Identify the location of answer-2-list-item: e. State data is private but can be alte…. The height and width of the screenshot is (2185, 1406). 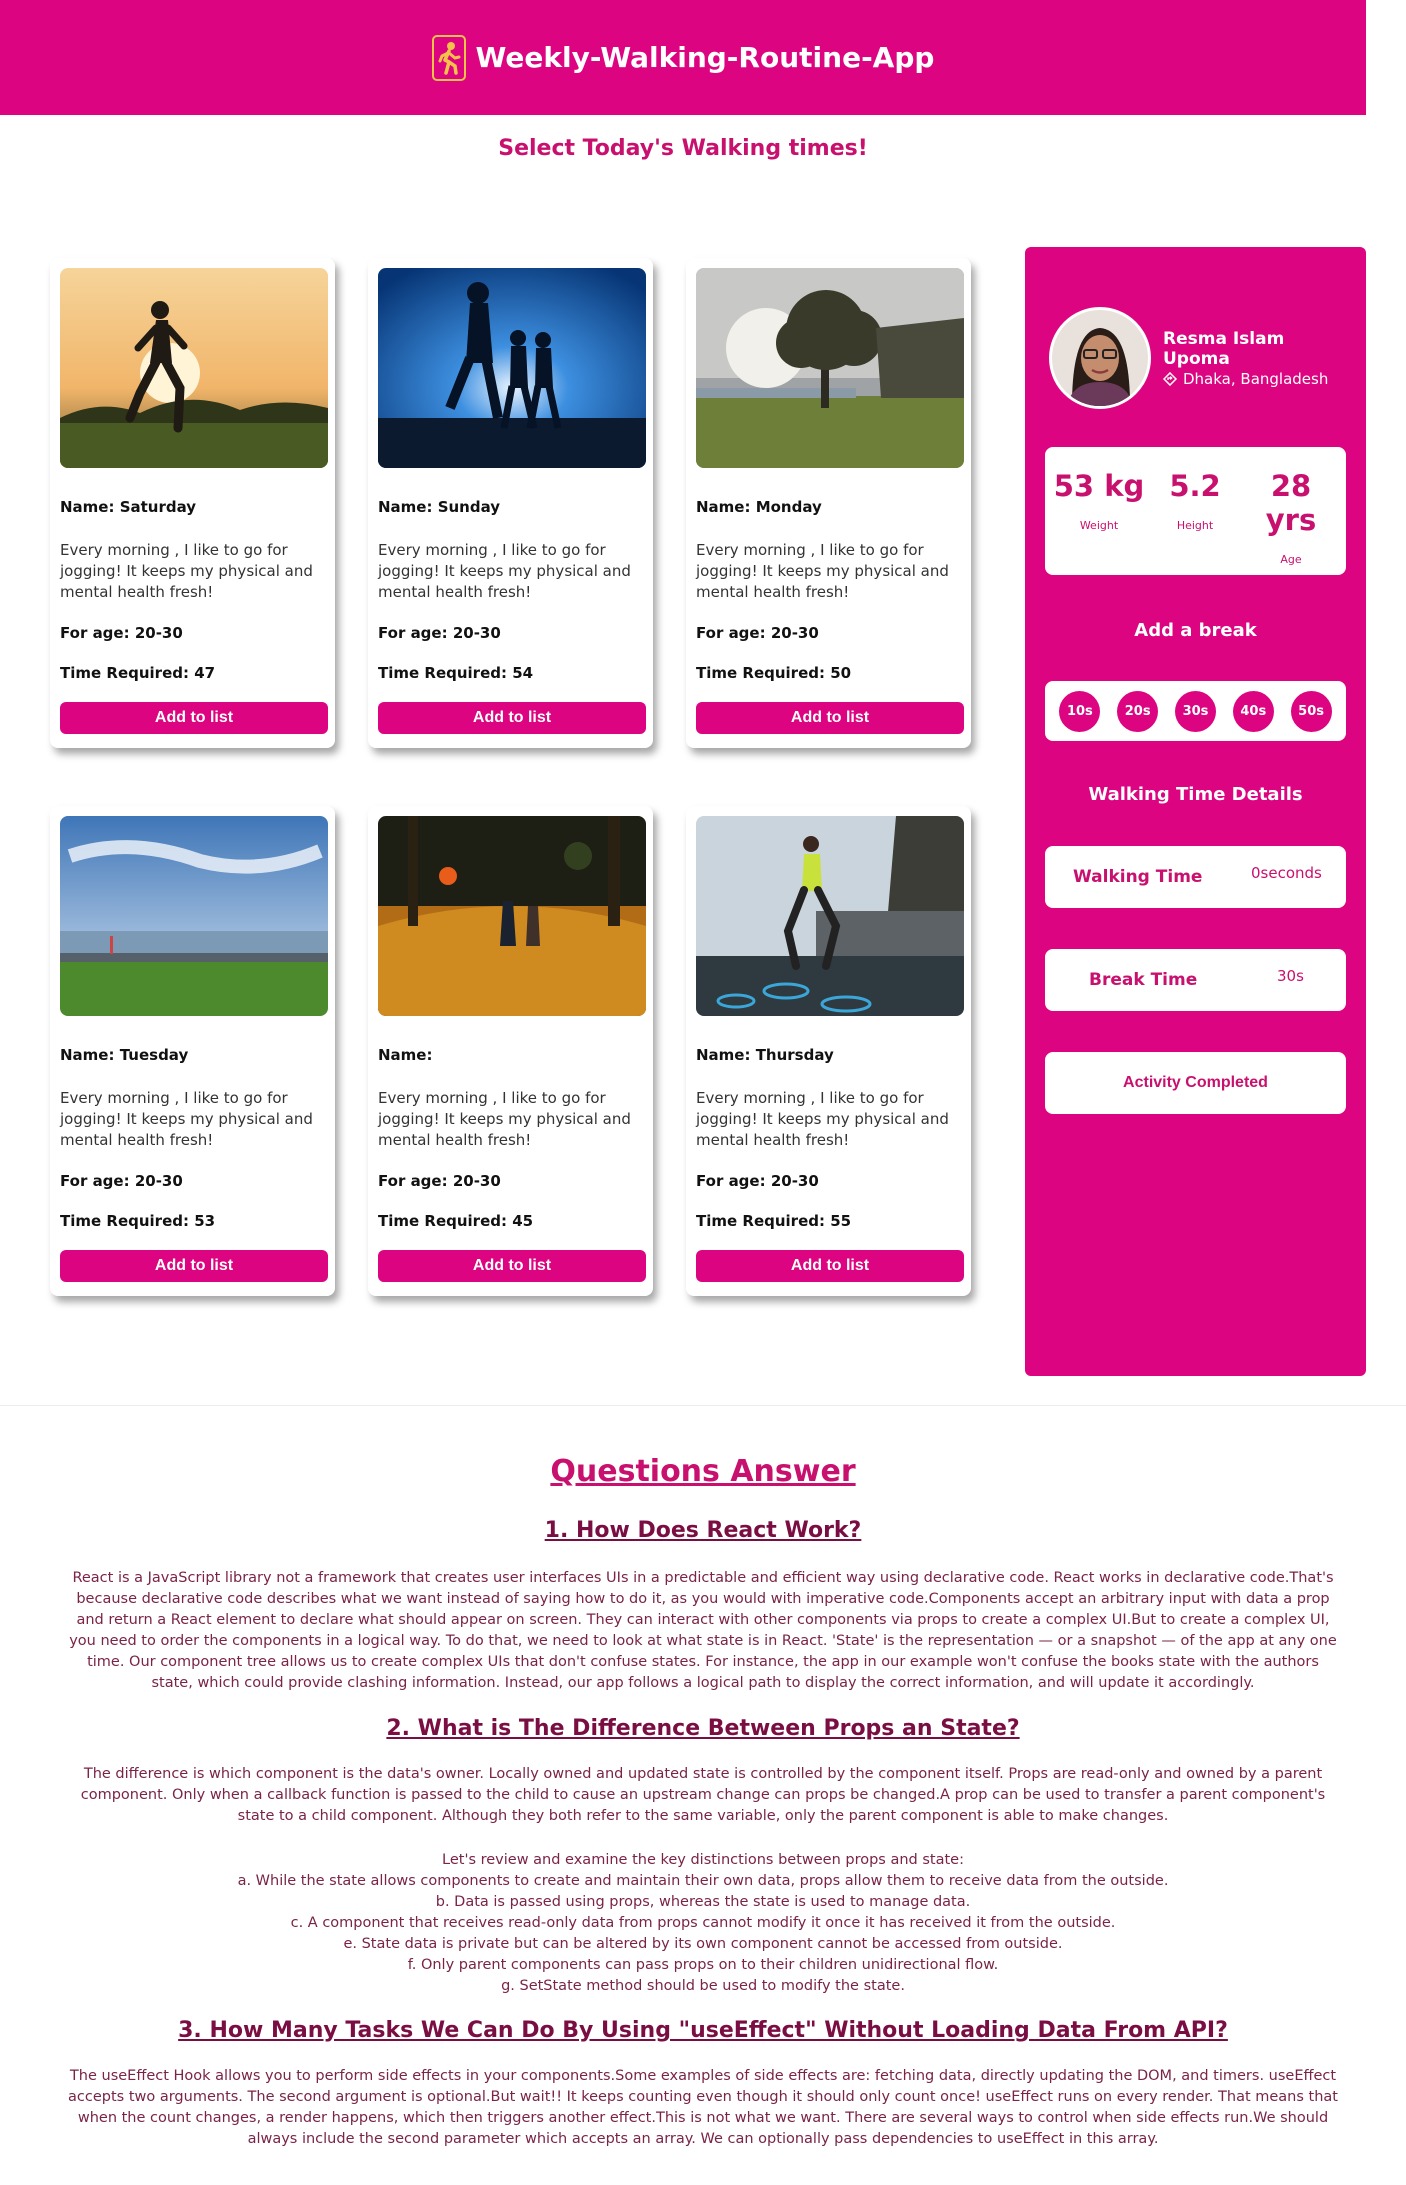
(703, 1944).